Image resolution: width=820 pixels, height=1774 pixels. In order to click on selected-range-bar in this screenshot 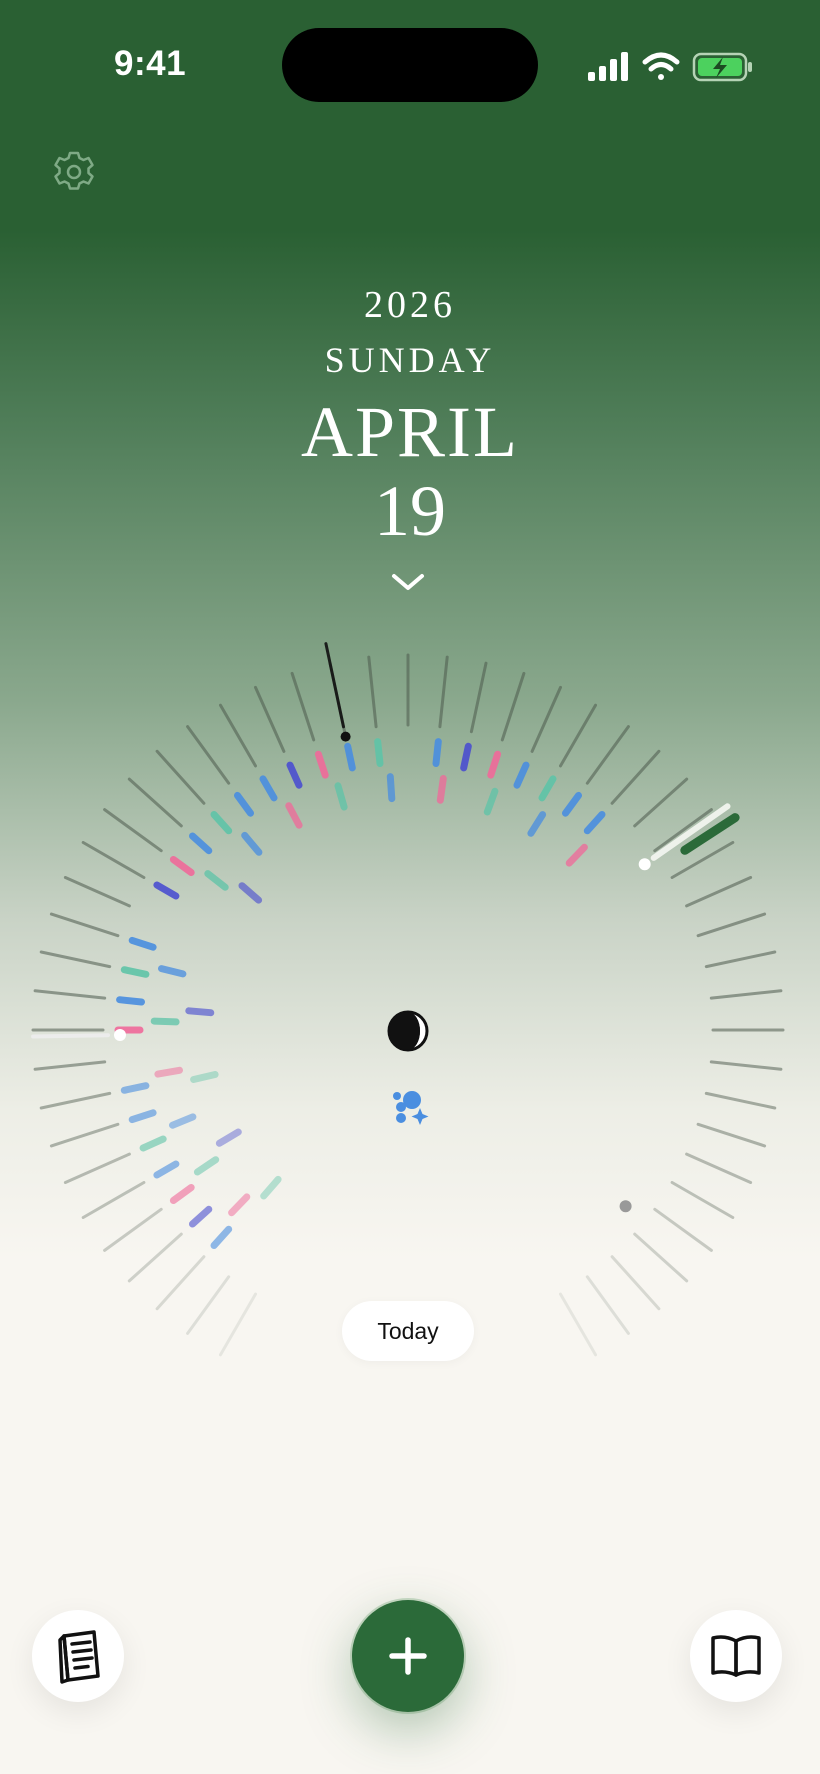, I will do `click(710, 834)`.